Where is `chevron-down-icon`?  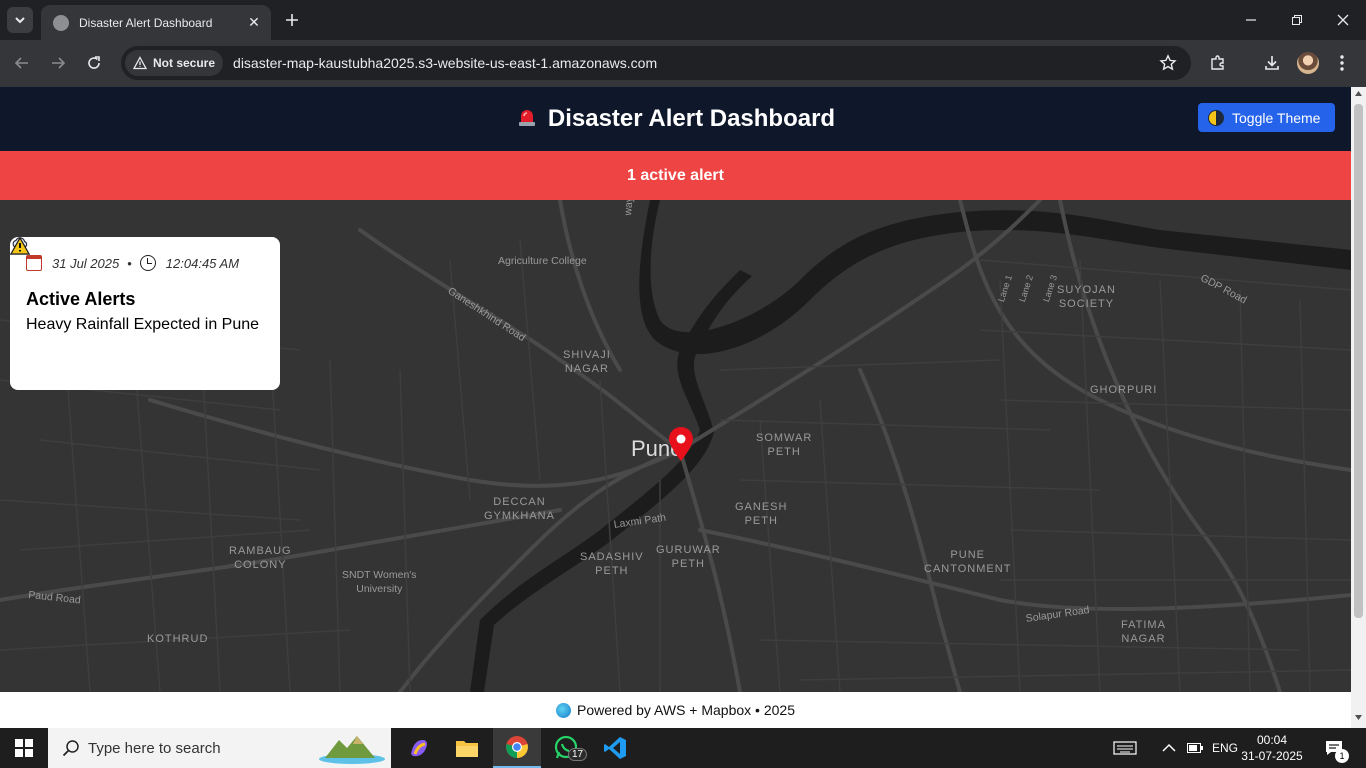
chevron-down-icon is located at coordinates (20, 20).